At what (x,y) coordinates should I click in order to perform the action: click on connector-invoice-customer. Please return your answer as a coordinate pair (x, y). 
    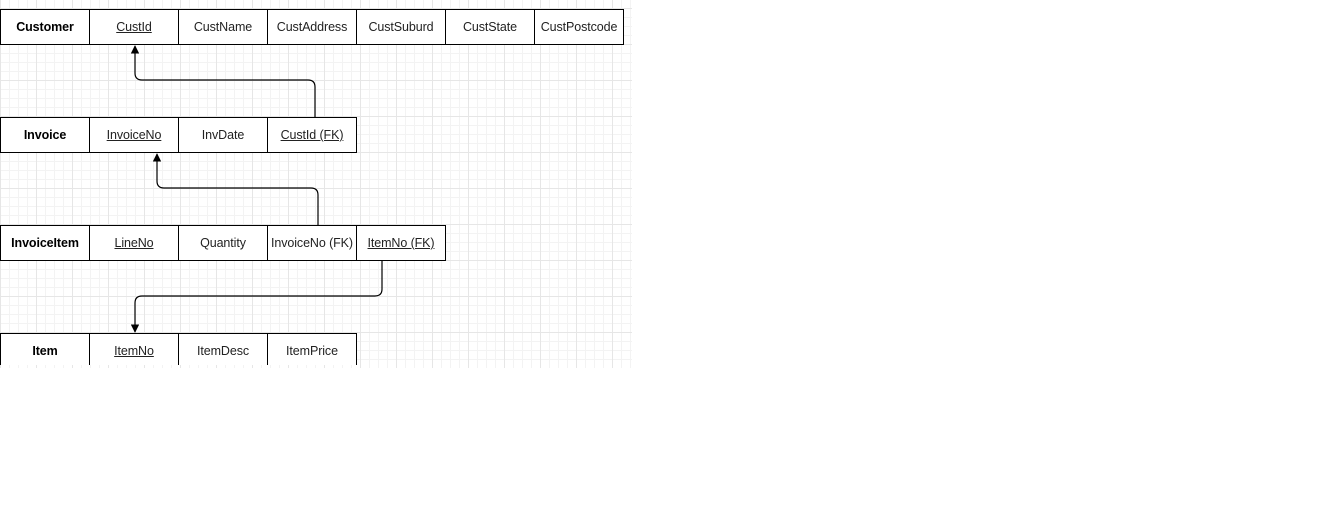
    Looking at the image, I should click on (223, 81).